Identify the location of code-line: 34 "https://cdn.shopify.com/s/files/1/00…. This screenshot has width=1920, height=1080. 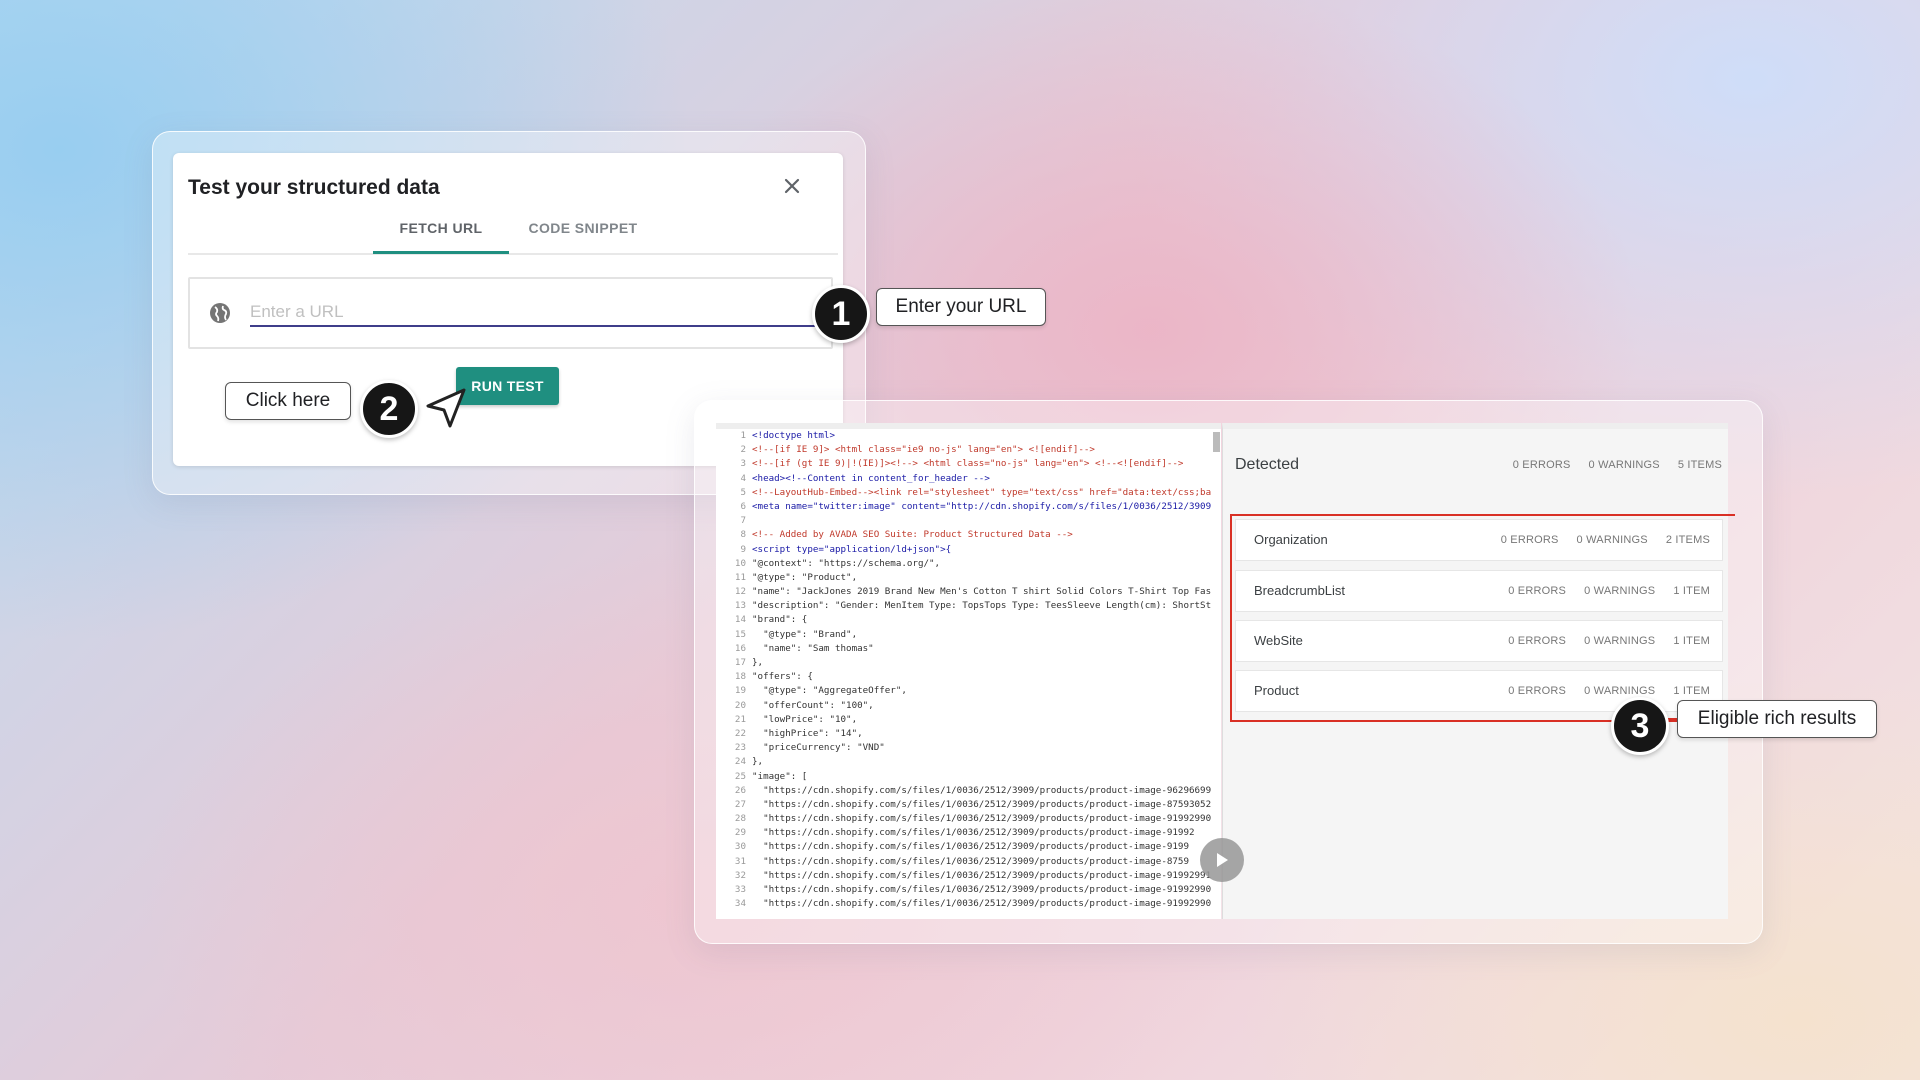
(968, 904).